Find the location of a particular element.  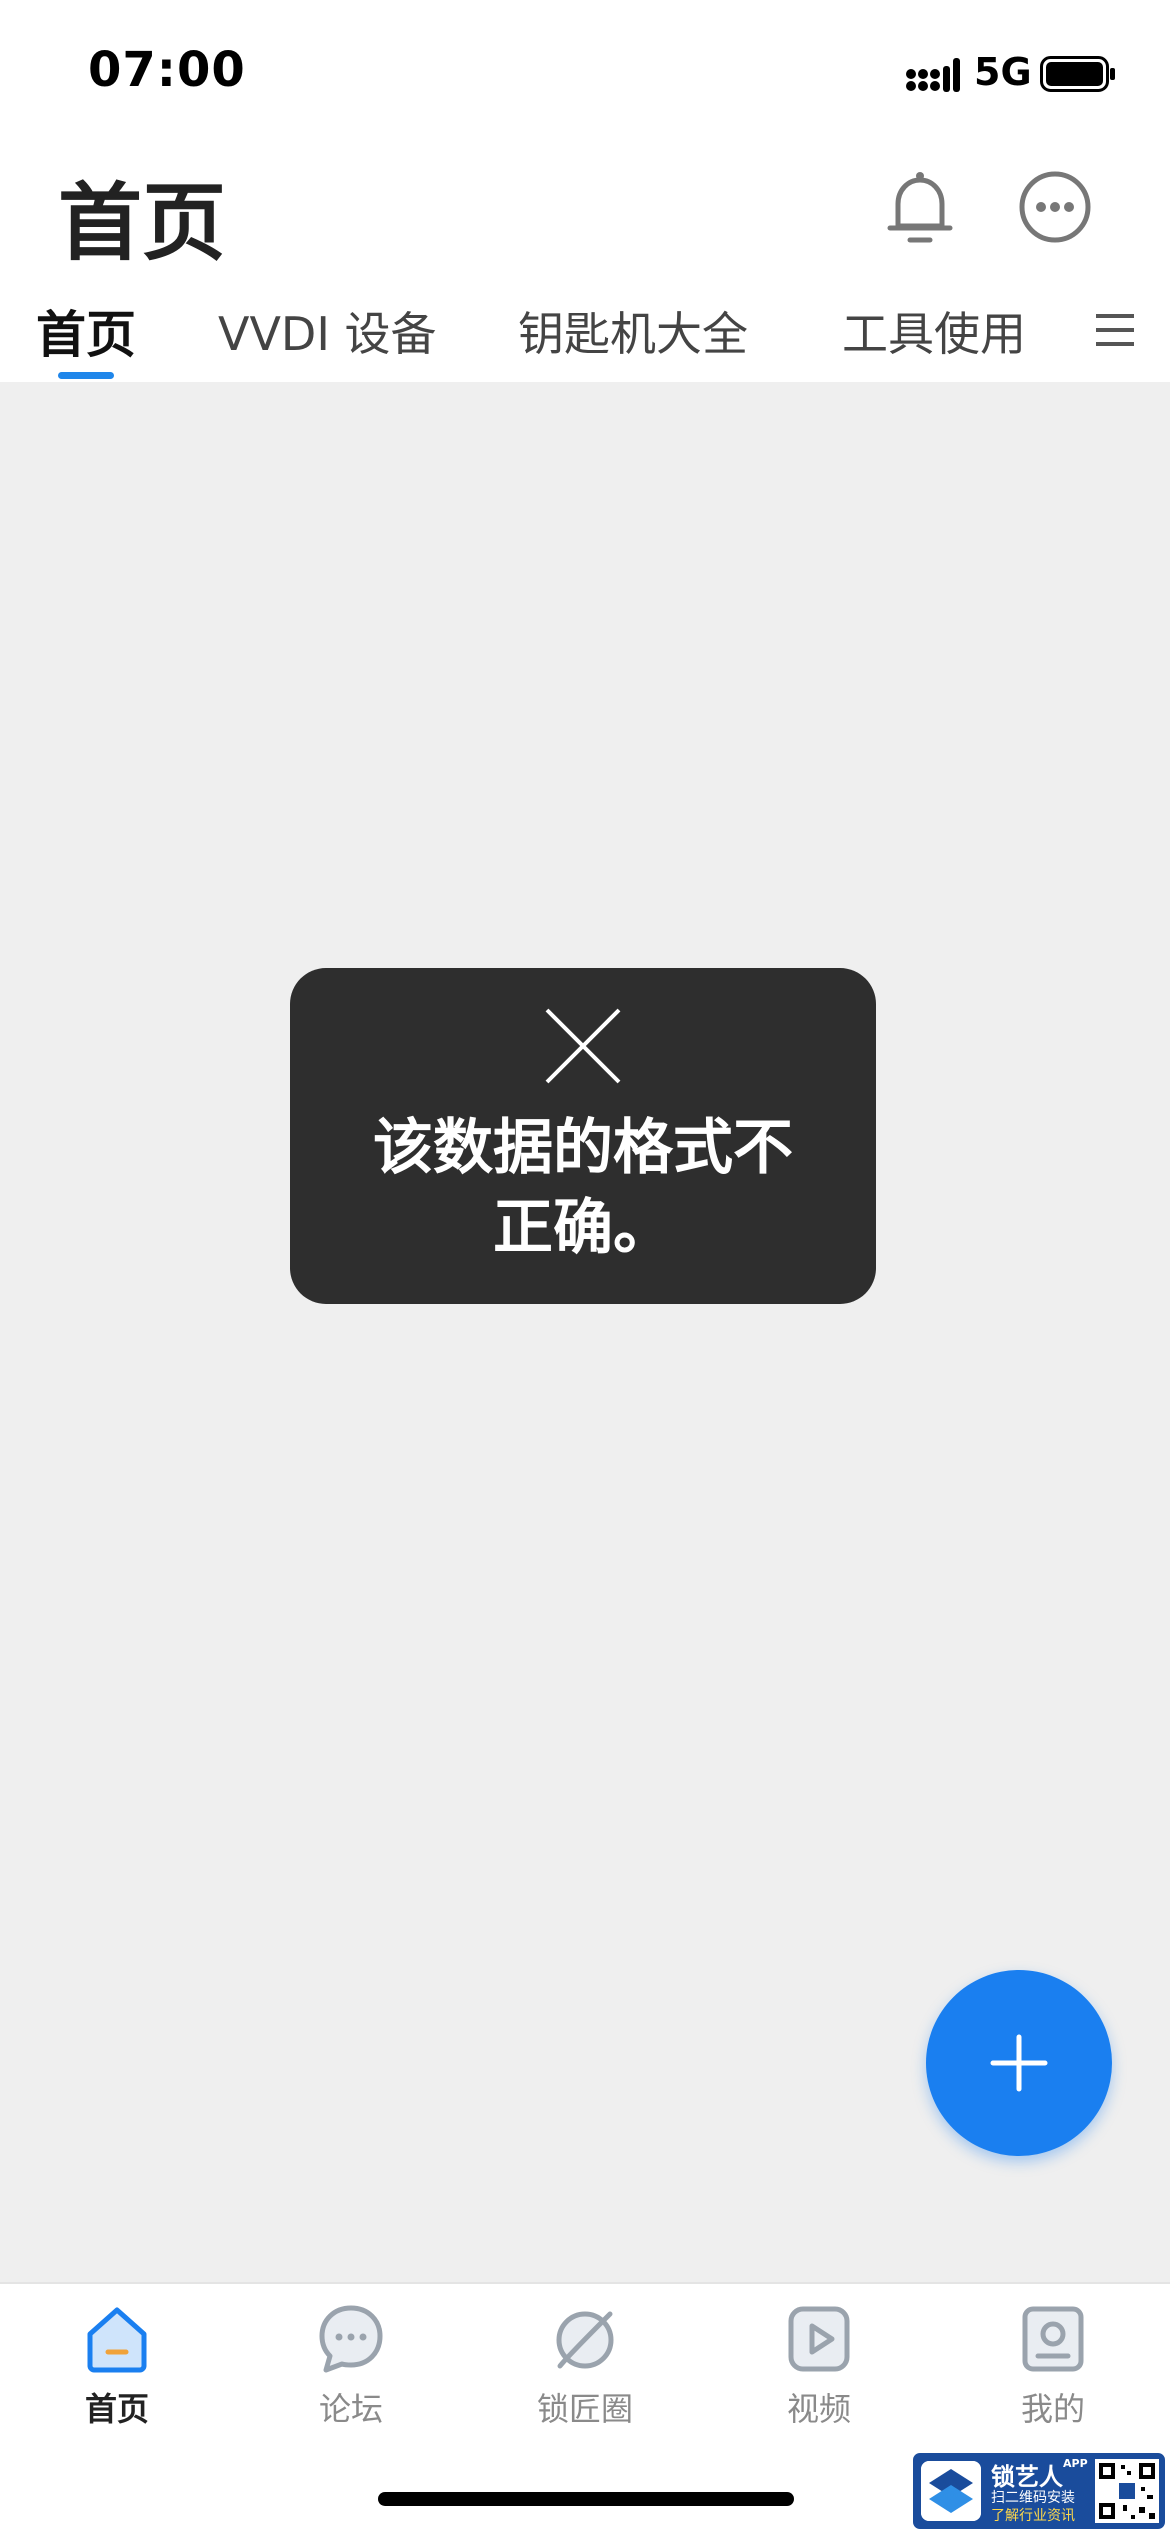

tab-vvdi-devices: VVDI 设备 is located at coordinates (327, 331).